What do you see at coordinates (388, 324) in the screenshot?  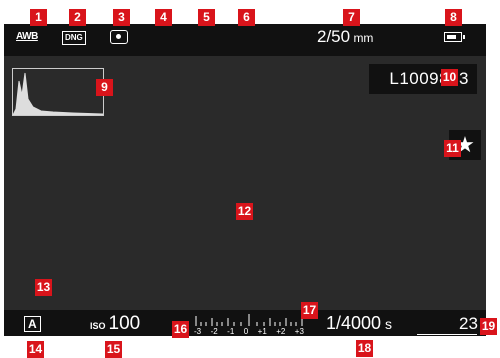 I see `shutter-unit: s` at bounding box center [388, 324].